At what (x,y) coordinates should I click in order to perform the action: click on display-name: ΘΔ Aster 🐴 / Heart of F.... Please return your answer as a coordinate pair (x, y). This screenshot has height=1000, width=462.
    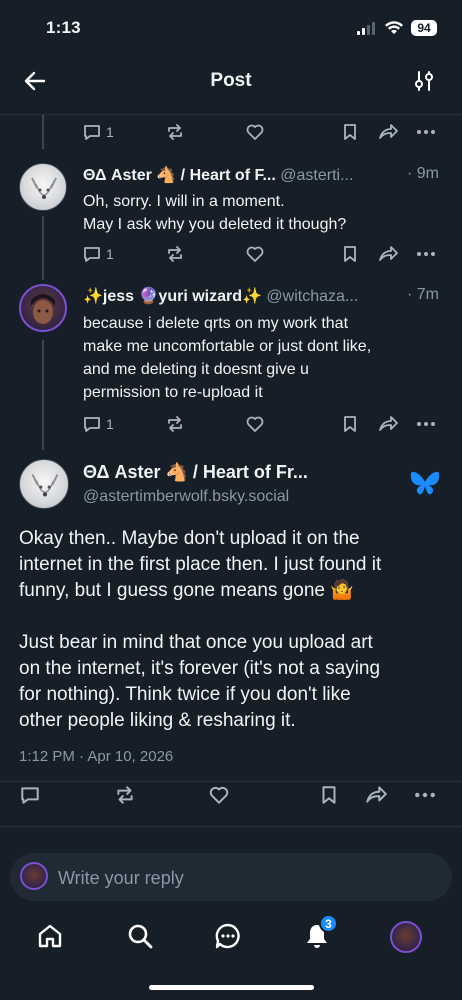
    Looking at the image, I should click on (179, 175).